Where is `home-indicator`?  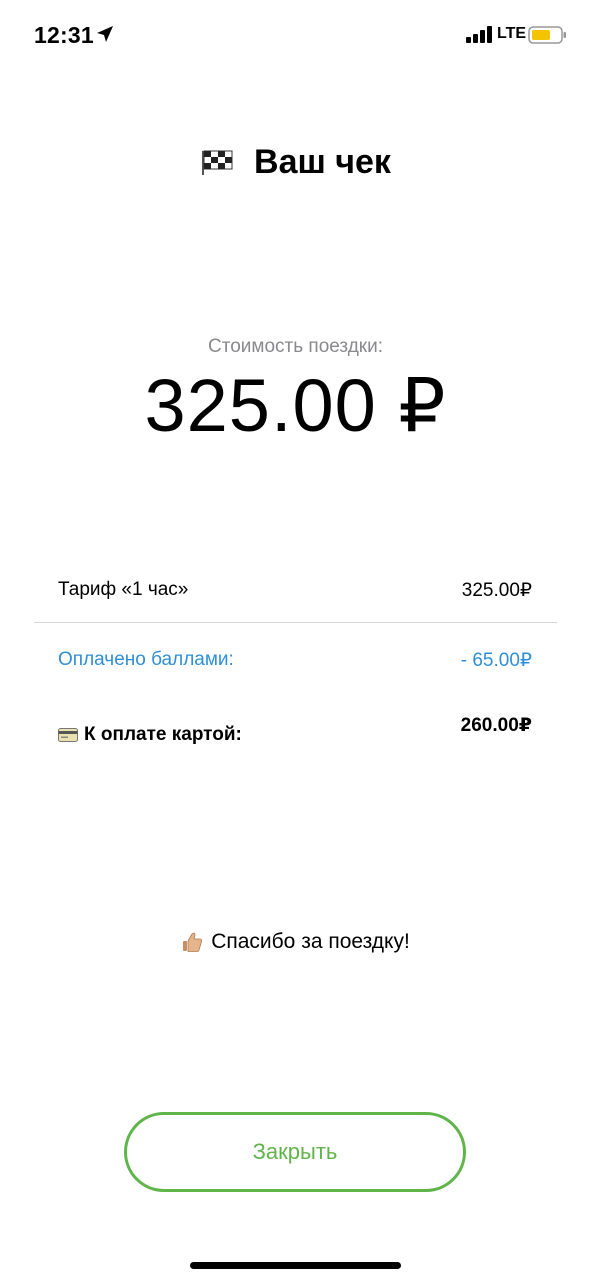
home-indicator is located at coordinates (295, 1265).